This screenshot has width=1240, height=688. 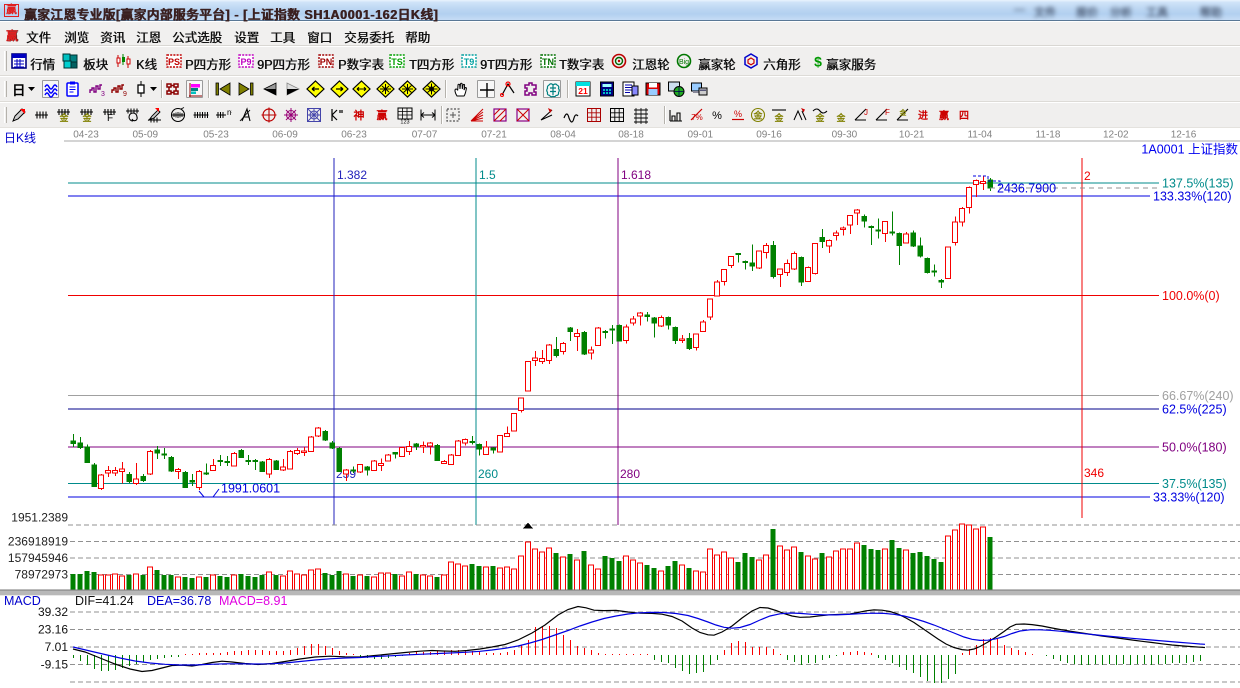 What do you see at coordinates (38, 558) in the screenshot?
I see `svg-text: 157945946` at bounding box center [38, 558].